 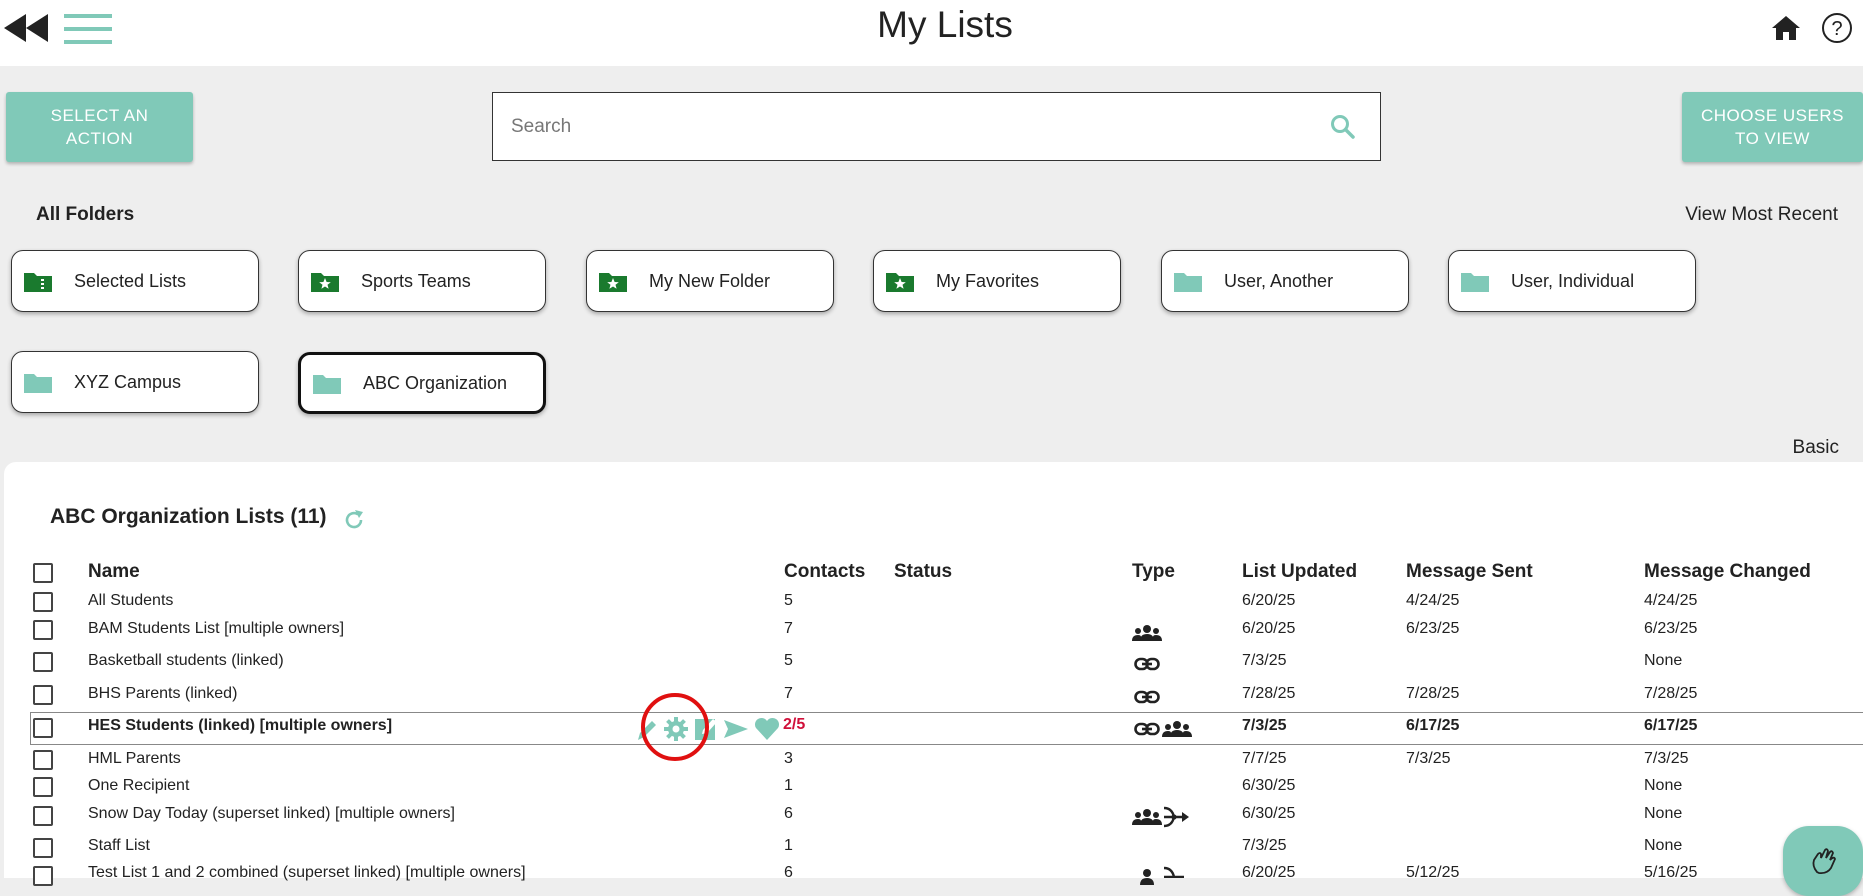 What do you see at coordinates (216, 629) in the screenshot?
I see `list-name: BAM Students List [multiple owners]` at bounding box center [216, 629].